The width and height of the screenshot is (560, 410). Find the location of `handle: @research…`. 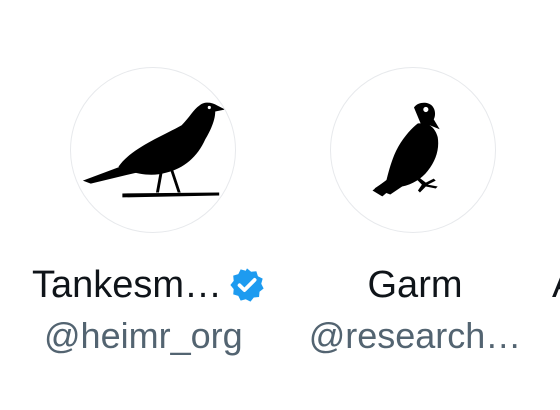

handle: @research… is located at coordinates (415, 336).